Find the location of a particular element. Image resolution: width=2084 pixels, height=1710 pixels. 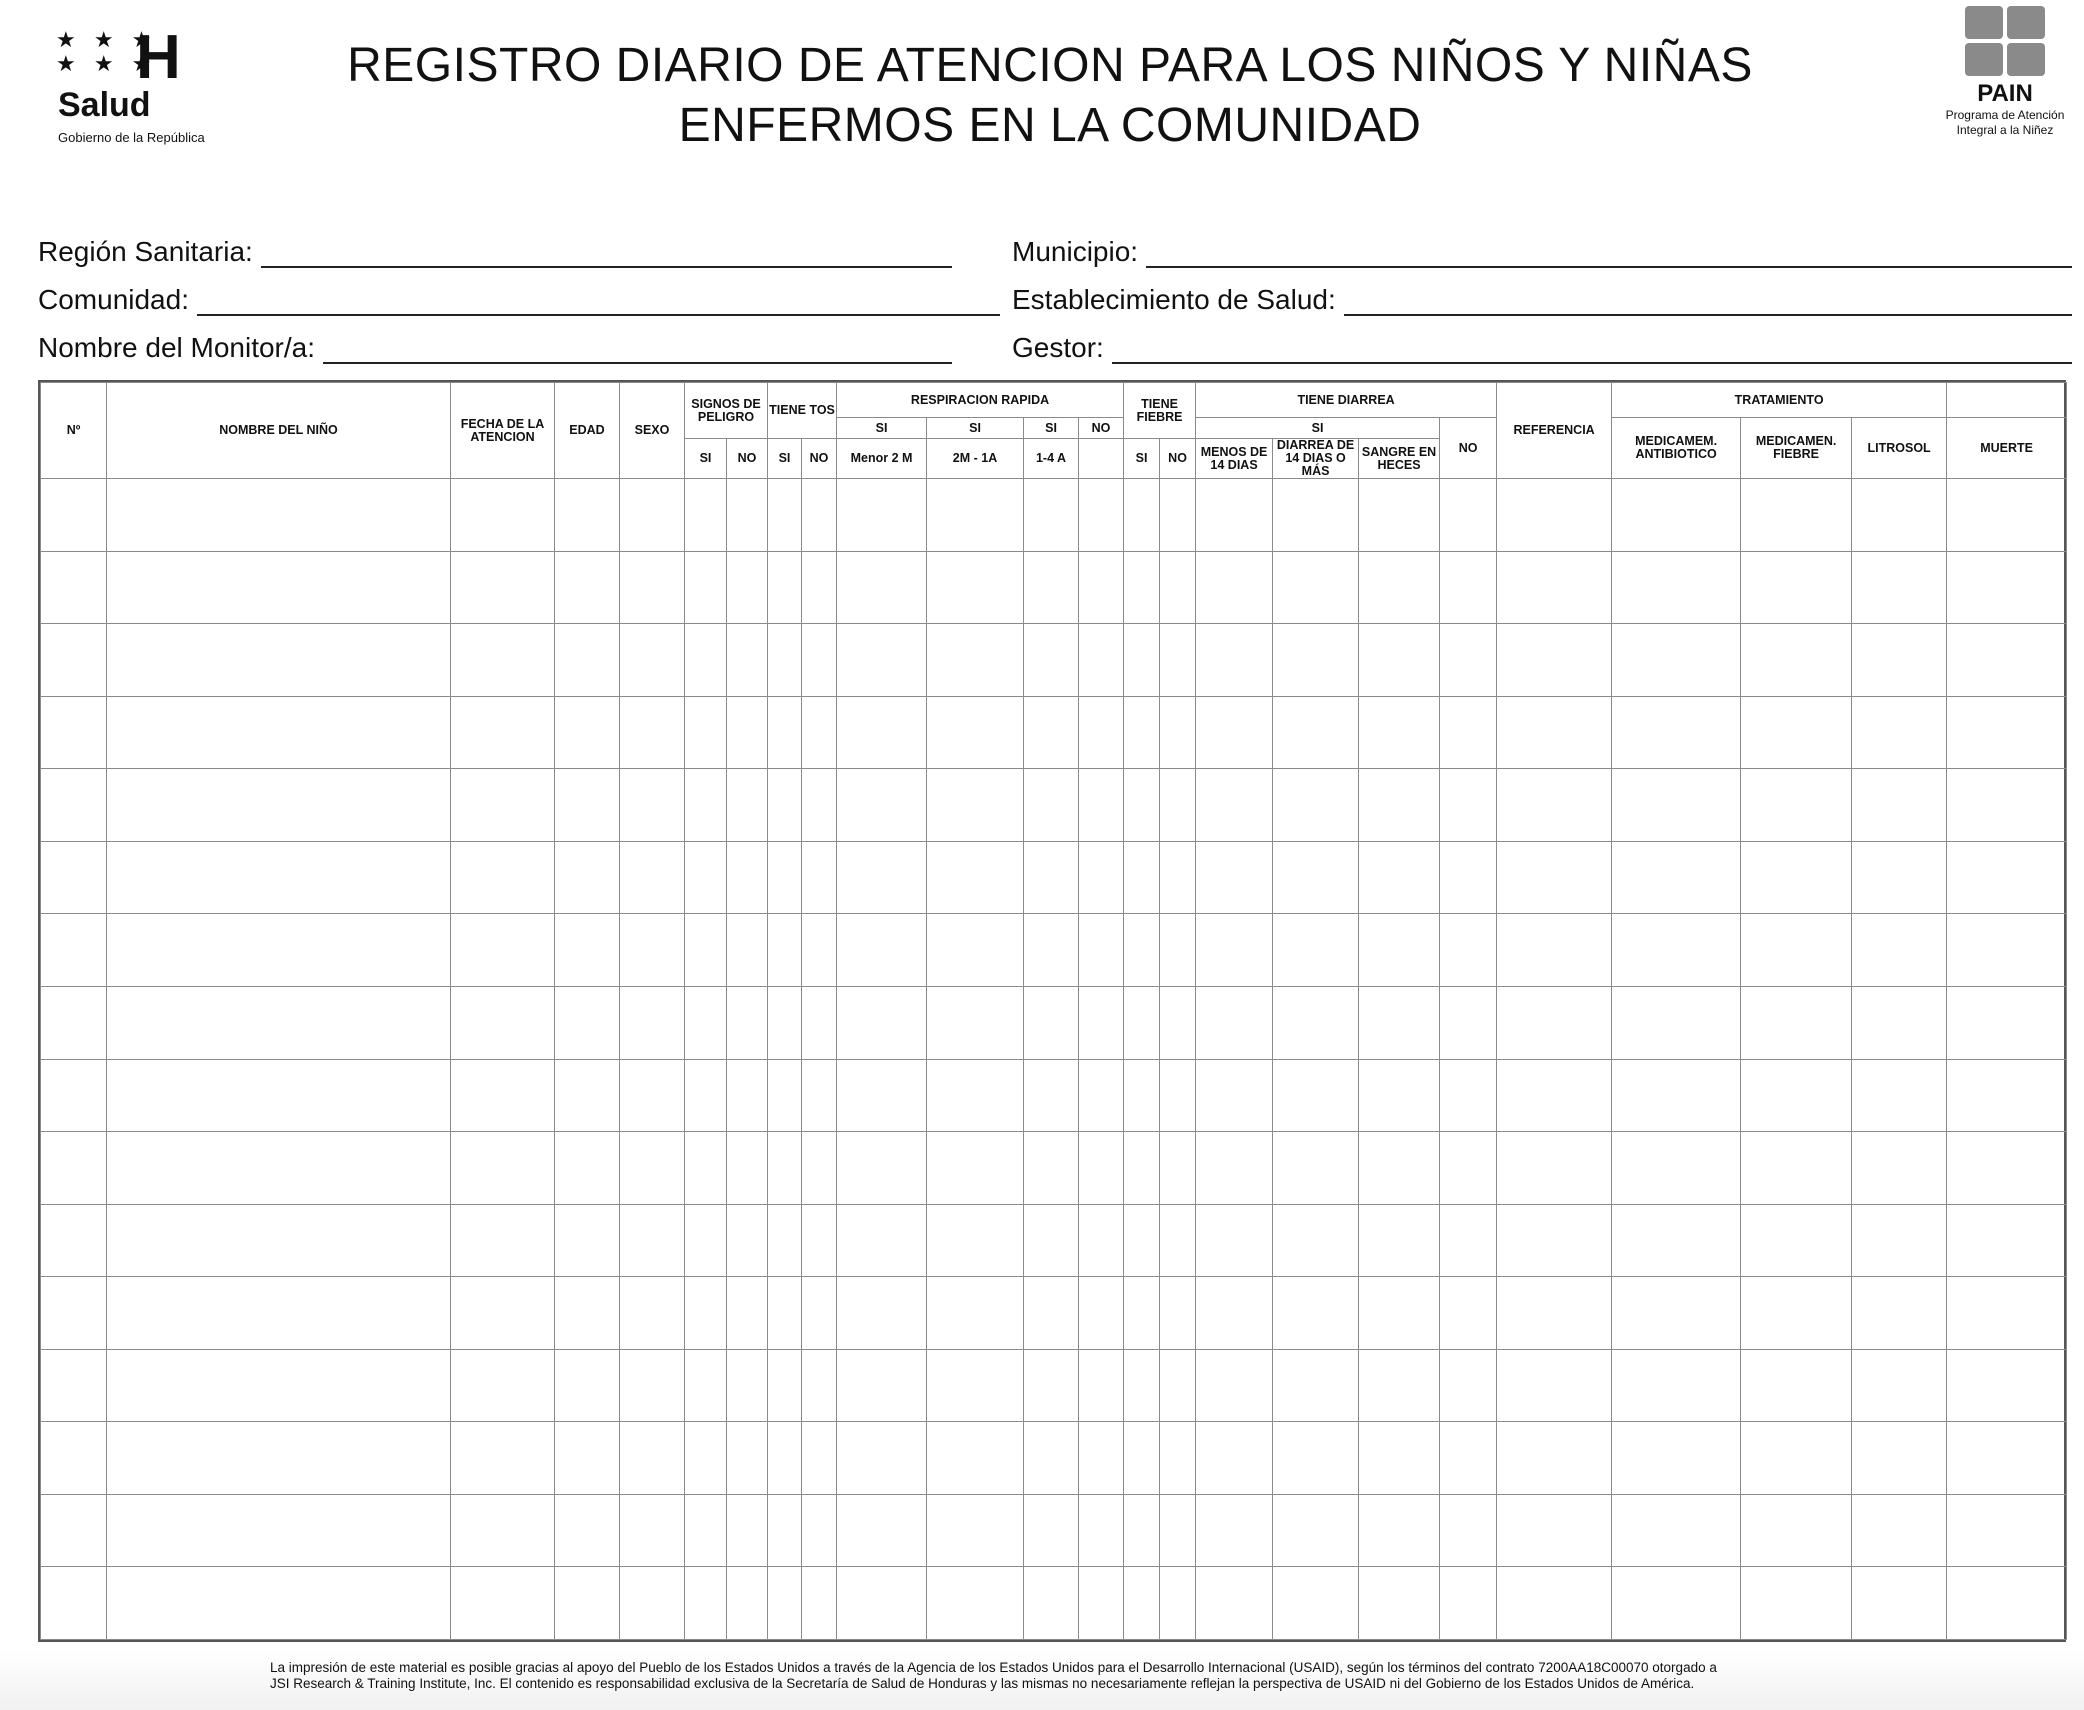

gestor-field: Gestor: is located at coordinates (1542, 348).